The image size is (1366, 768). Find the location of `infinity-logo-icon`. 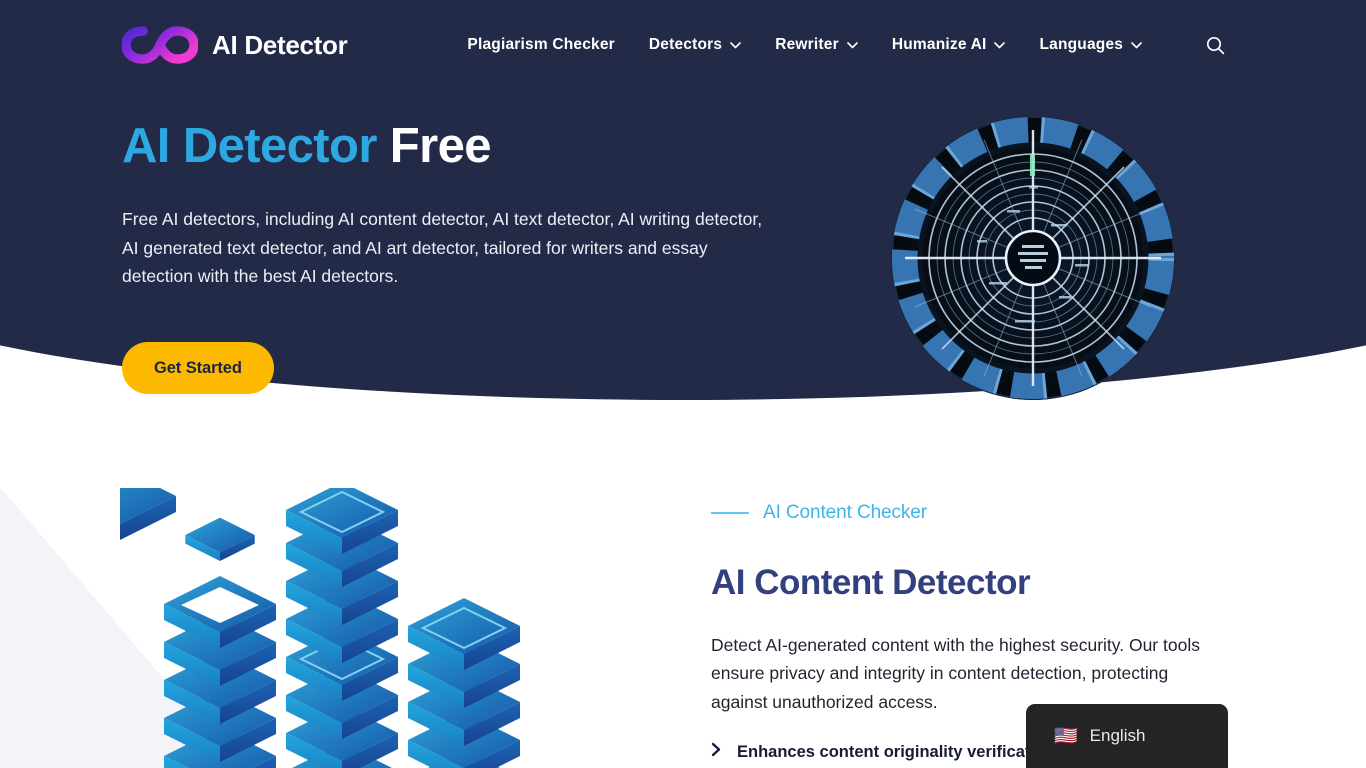

infinity-logo-icon is located at coordinates (160, 45).